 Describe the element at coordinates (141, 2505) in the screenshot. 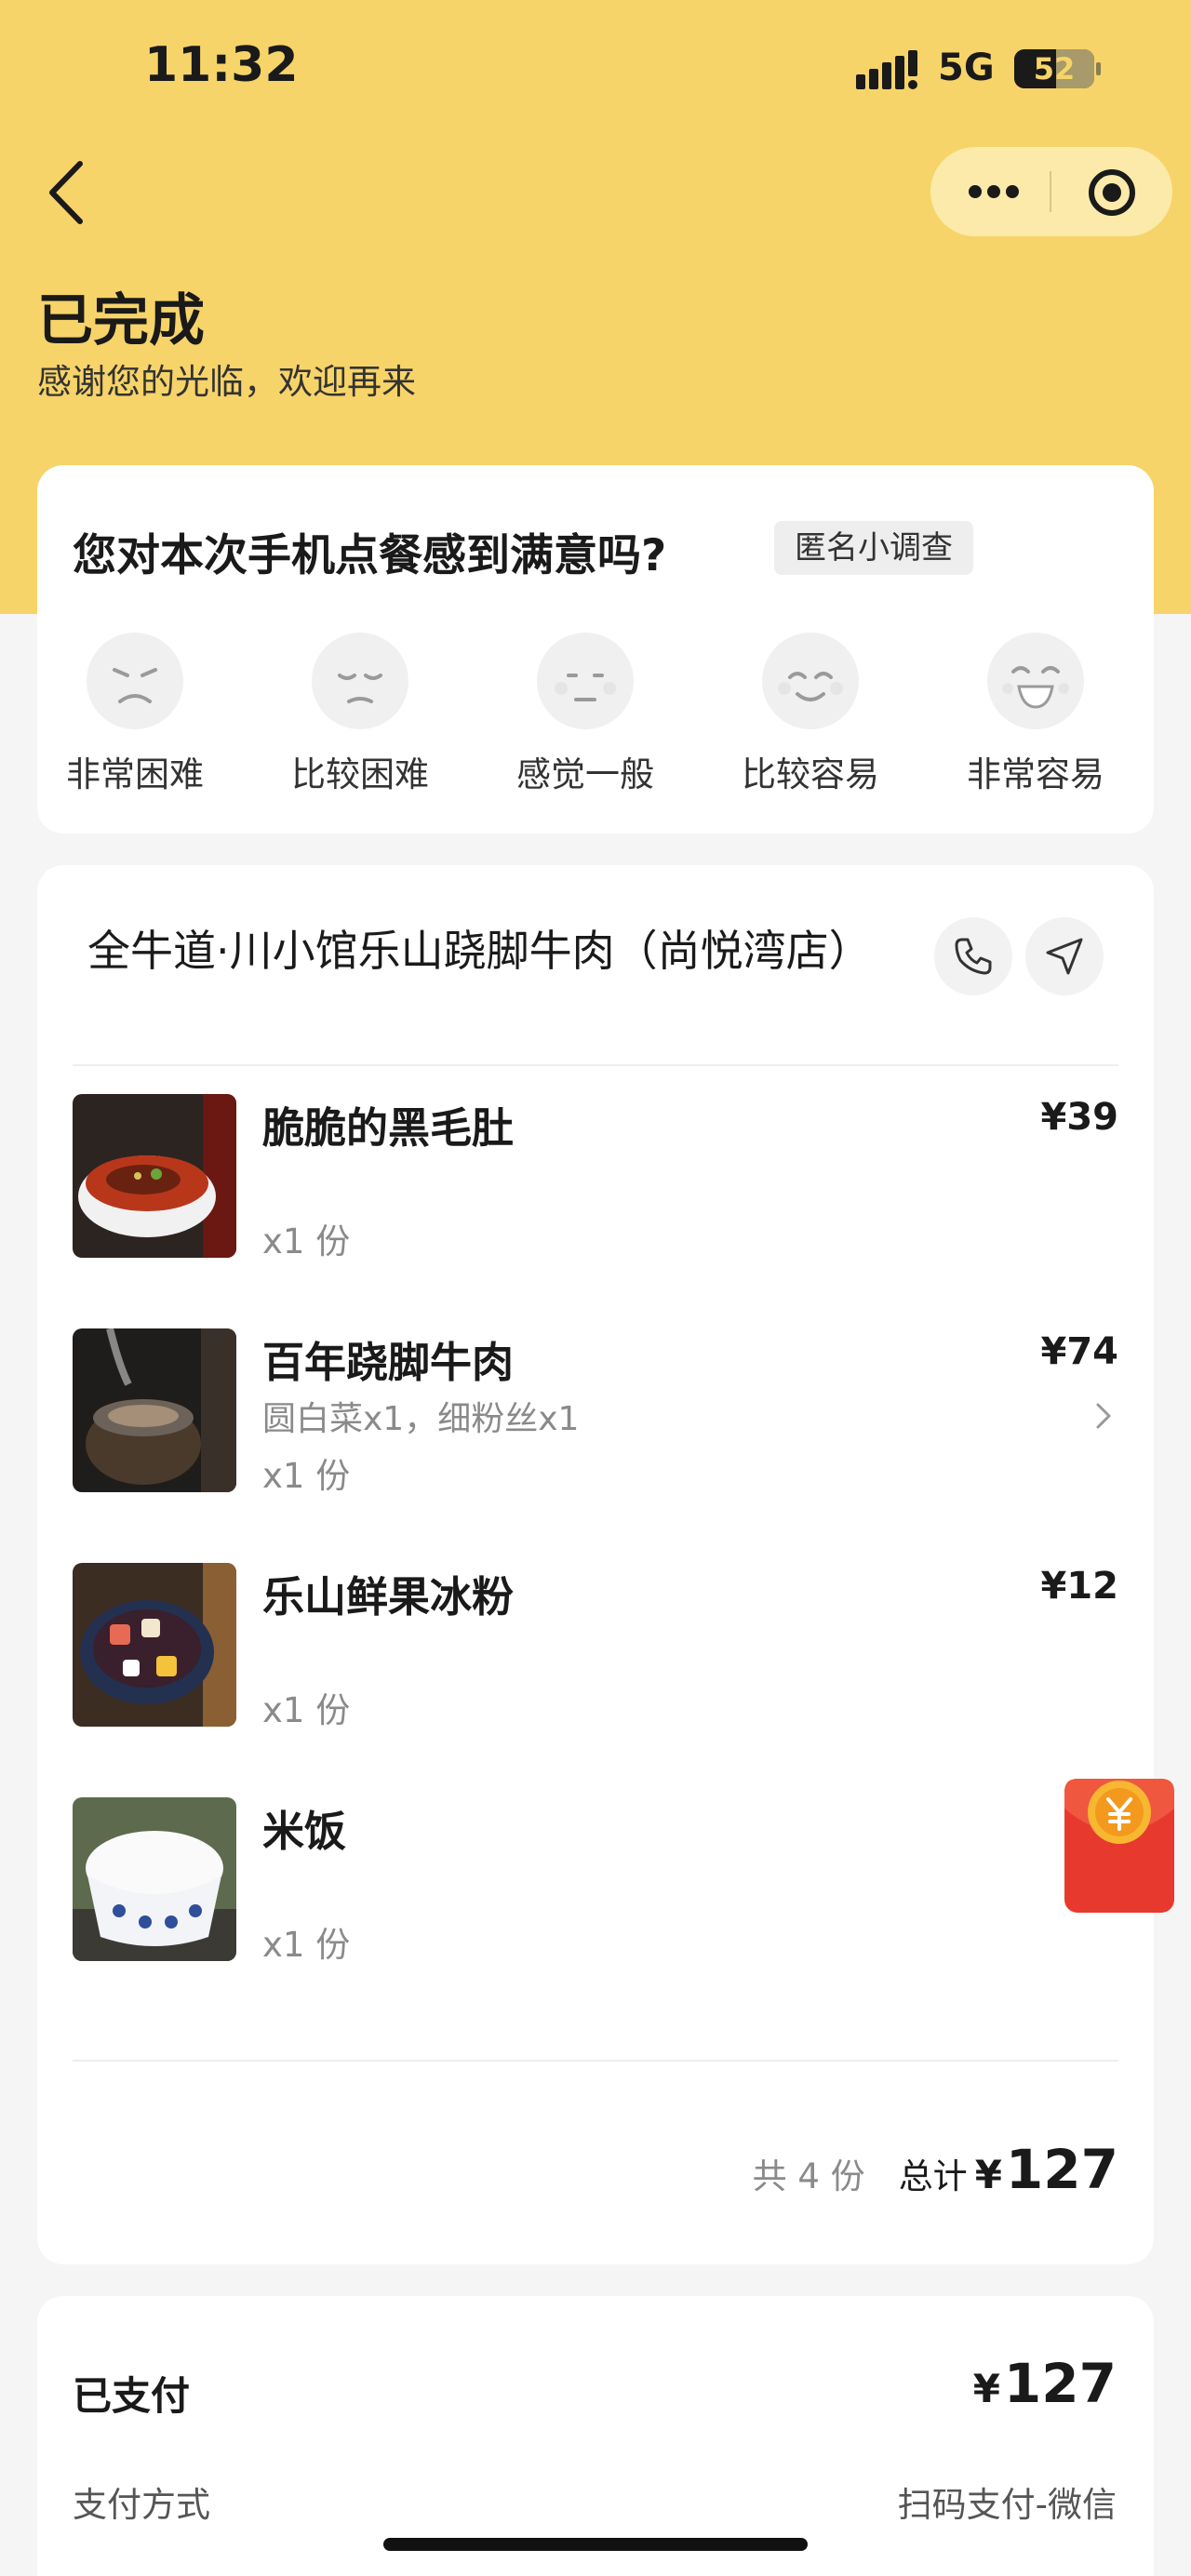

I see `payment-method-label: 支付方式` at that location.